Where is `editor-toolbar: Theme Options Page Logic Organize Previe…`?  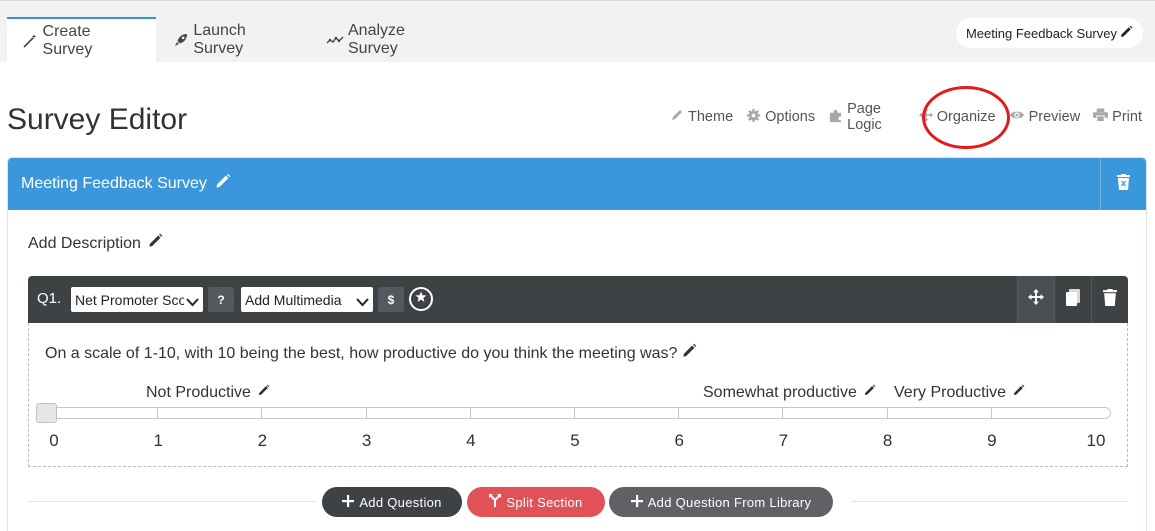
editor-toolbar: Theme Options Page Logic Organize Previe… is located at coordinates (912, 117).